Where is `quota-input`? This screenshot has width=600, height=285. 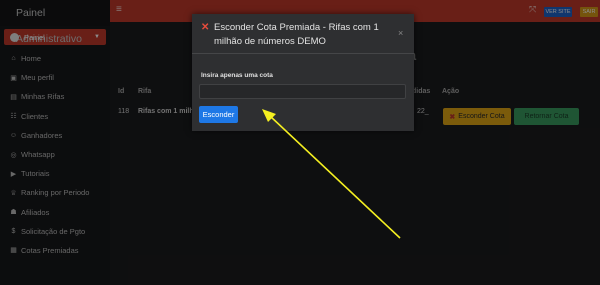
quota-input is located at coordinates (302, 91).